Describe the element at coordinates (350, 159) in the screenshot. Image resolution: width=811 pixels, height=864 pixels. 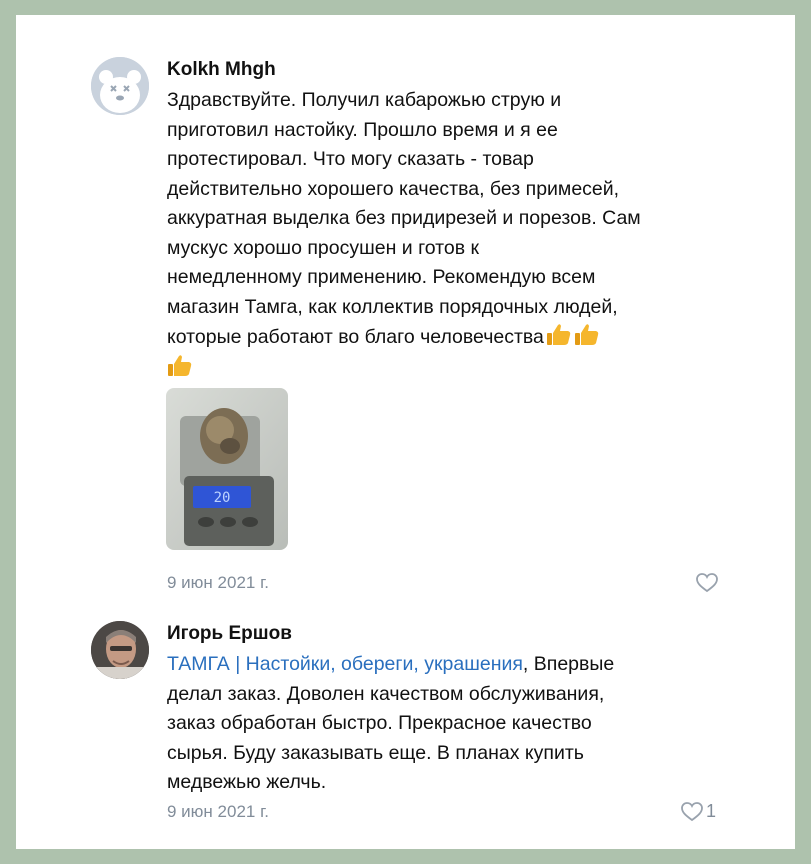
I see `comment-line: протестировал. Что могу сказать - товар` at that location.